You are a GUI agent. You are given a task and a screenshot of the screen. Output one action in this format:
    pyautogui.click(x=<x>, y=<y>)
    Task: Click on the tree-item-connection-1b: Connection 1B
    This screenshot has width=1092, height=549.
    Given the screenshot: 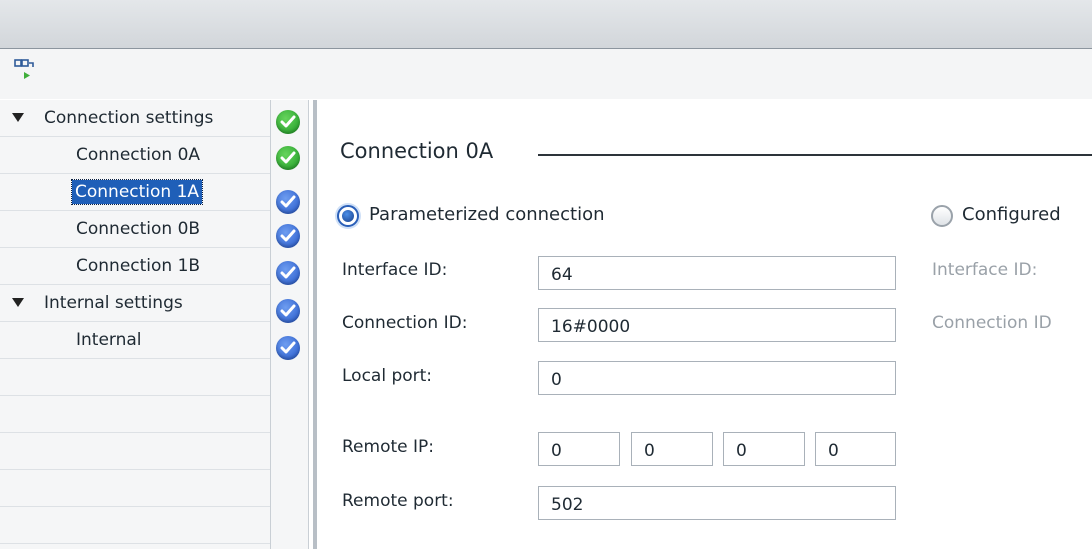 What is the action you would take?
    pyautogui.click(x=135, y=266)
    